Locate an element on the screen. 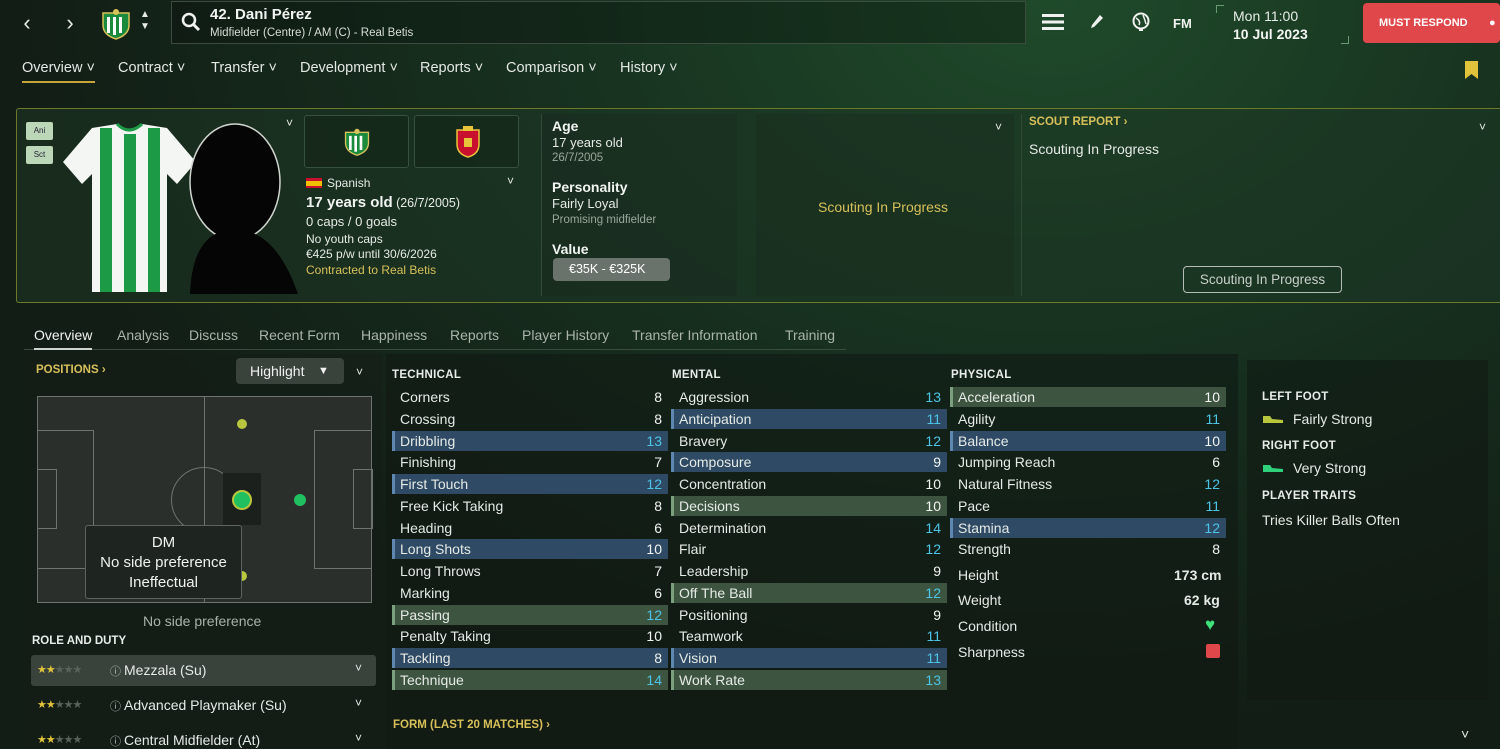 This screenshot has height=749, width=1500. attribute-row: Teamwork 11 is located at coordinates (809, 636).